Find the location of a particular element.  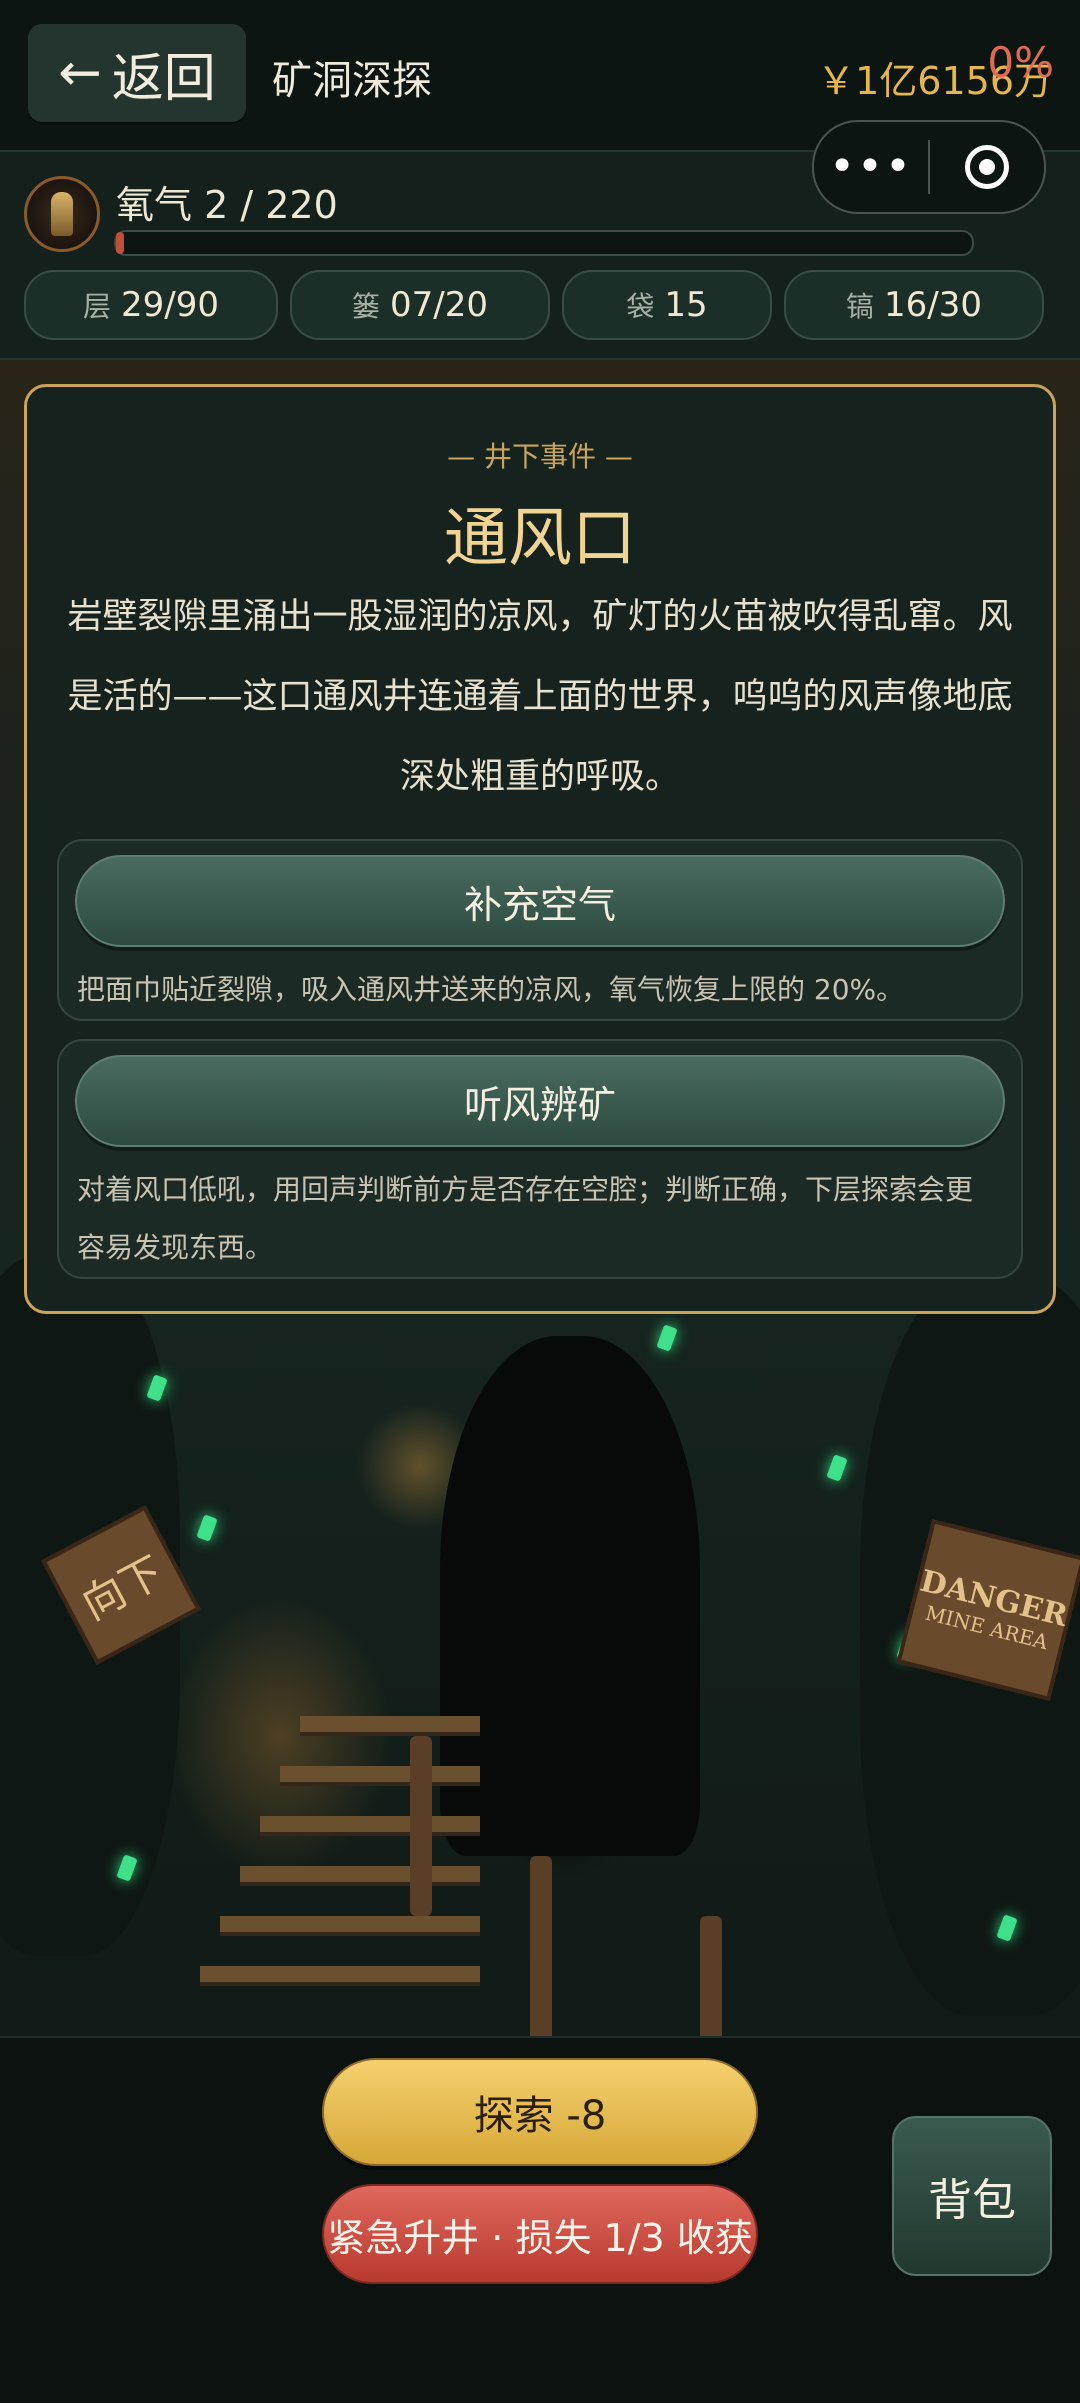

oxygen-progress-bar is located at coordinates (544, 243).